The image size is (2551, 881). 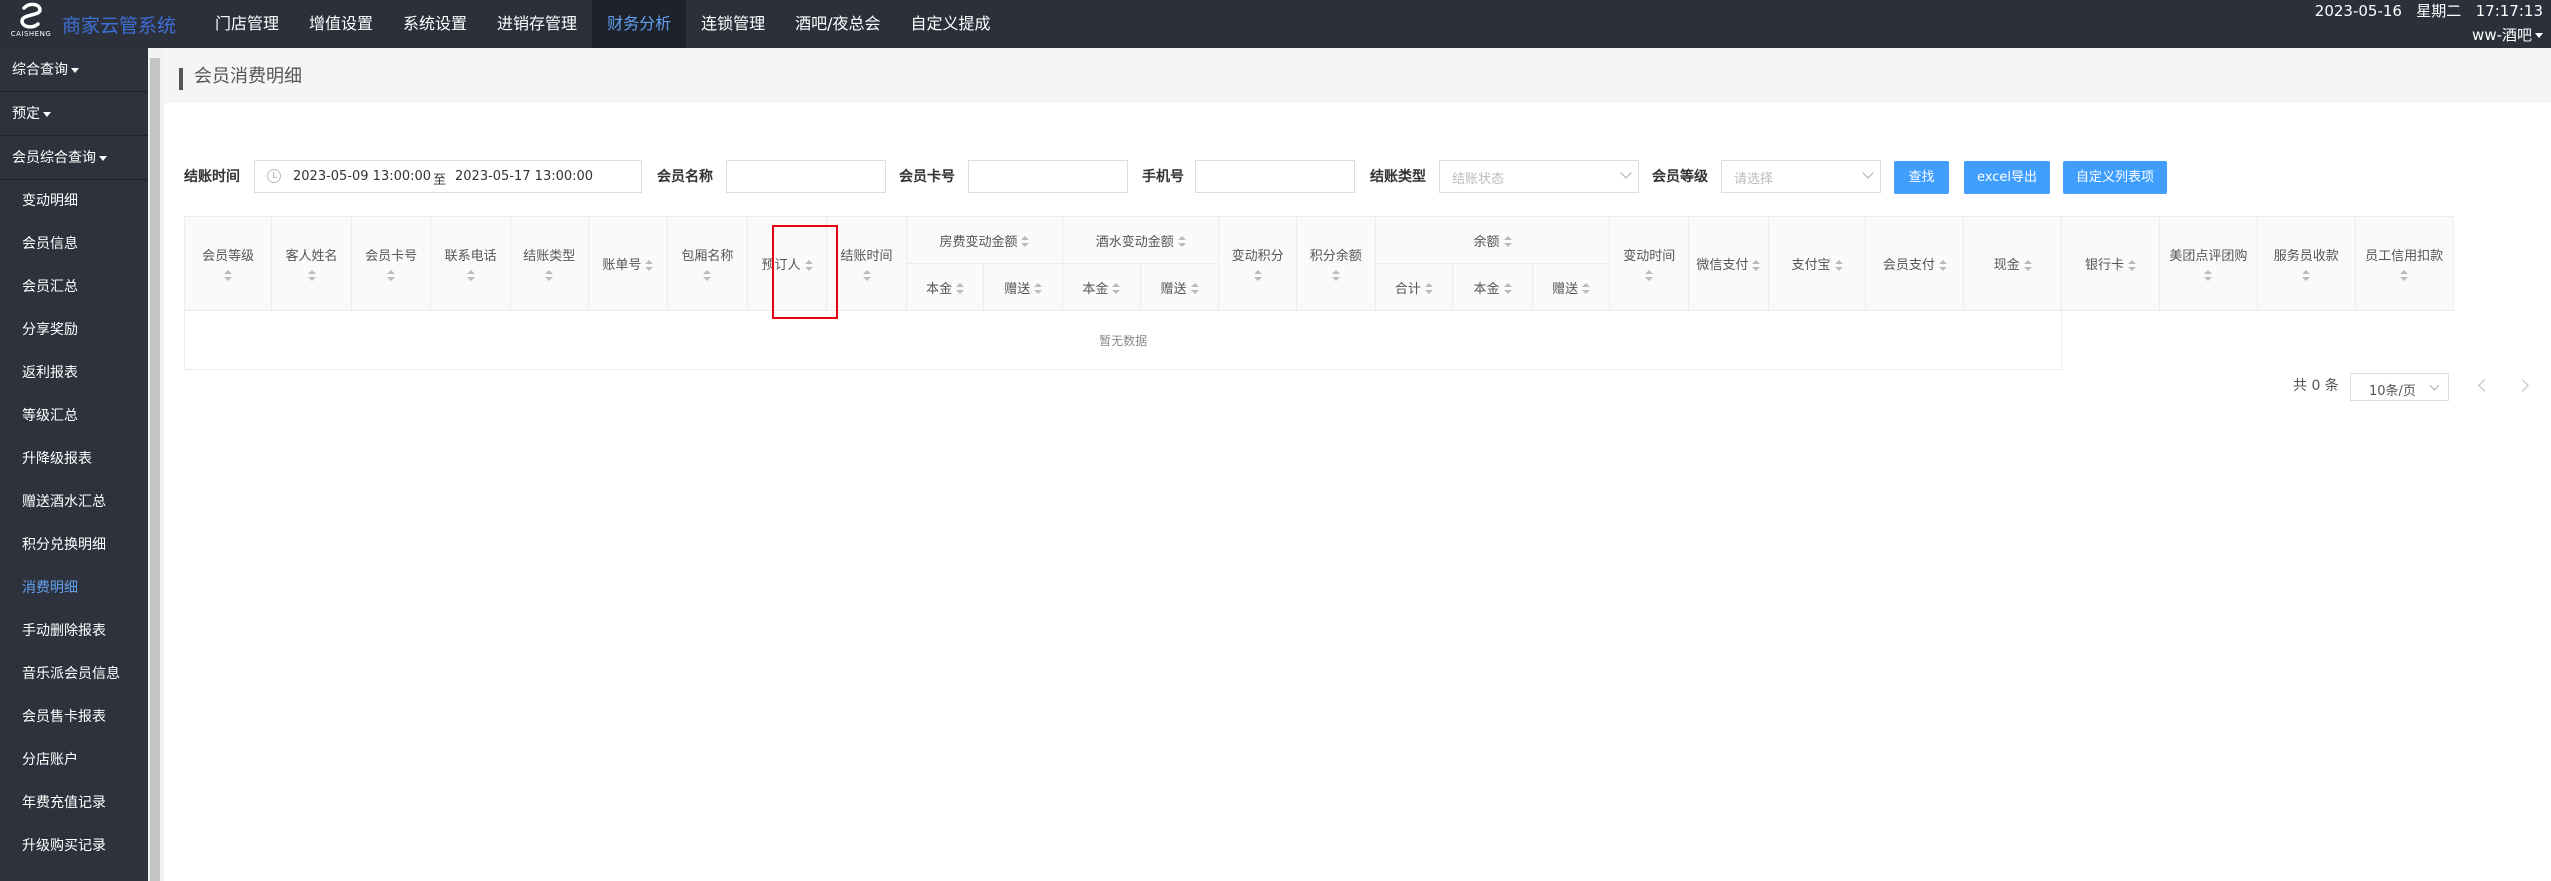 What do you see at coordinates (2115, 177) in the screenshot?
I see `custom-columns-button: 自定义列表项` at bounding box center [2115, 177].